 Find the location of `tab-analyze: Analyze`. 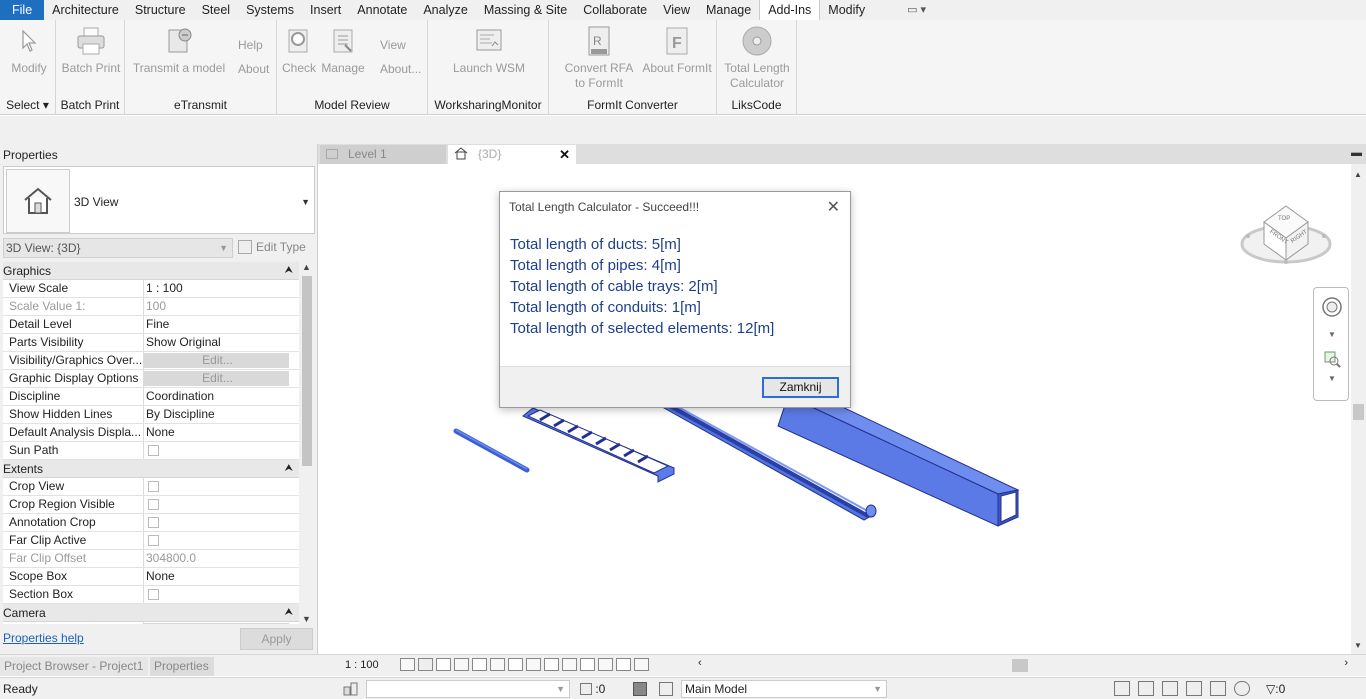

tab-analyze: Analyze is located at coordinates (445, 10).